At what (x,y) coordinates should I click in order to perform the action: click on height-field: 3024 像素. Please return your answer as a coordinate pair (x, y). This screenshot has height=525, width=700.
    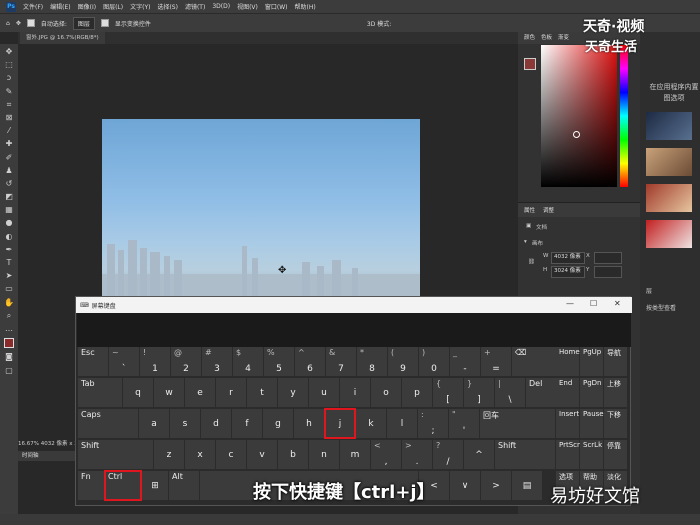
    Looking at the image, I should click on (568, 272).